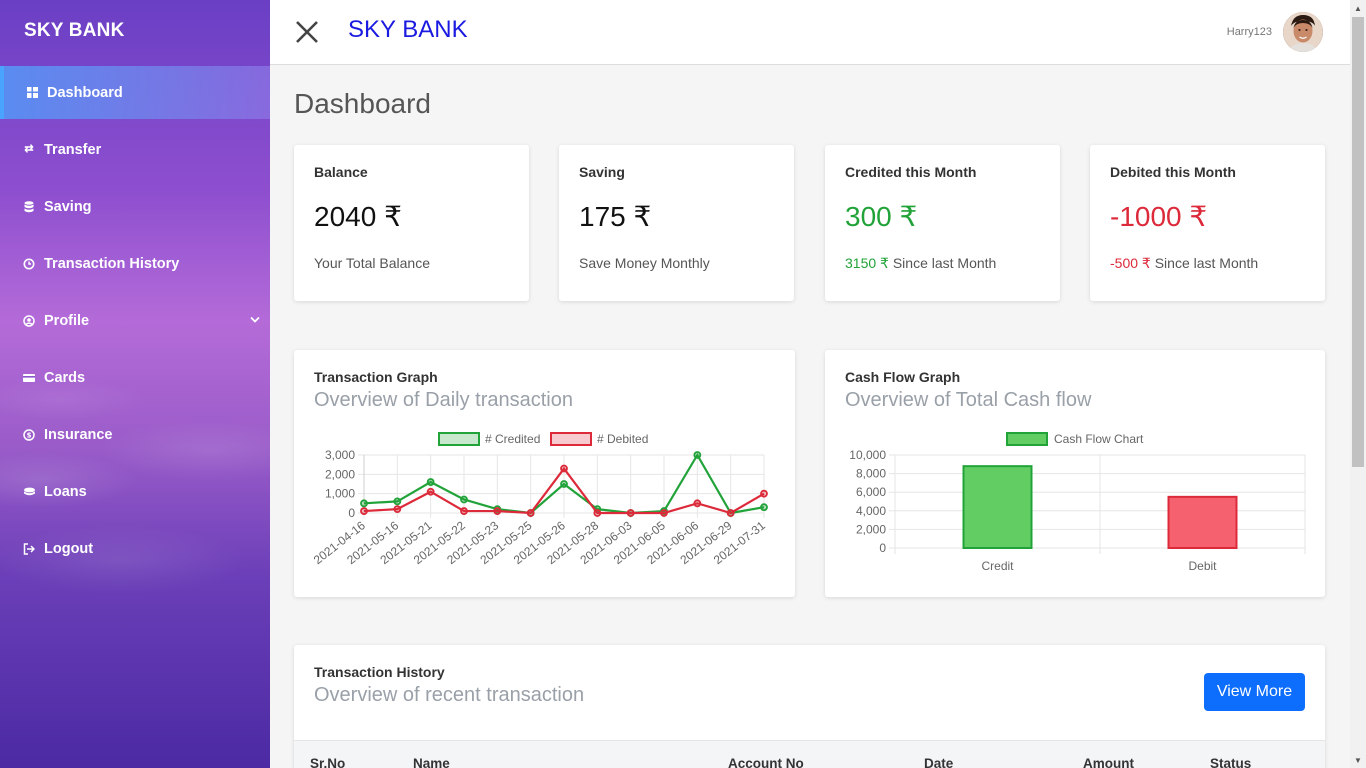  I want to click on sidebar-item-label: Logout, so click(69, 548).